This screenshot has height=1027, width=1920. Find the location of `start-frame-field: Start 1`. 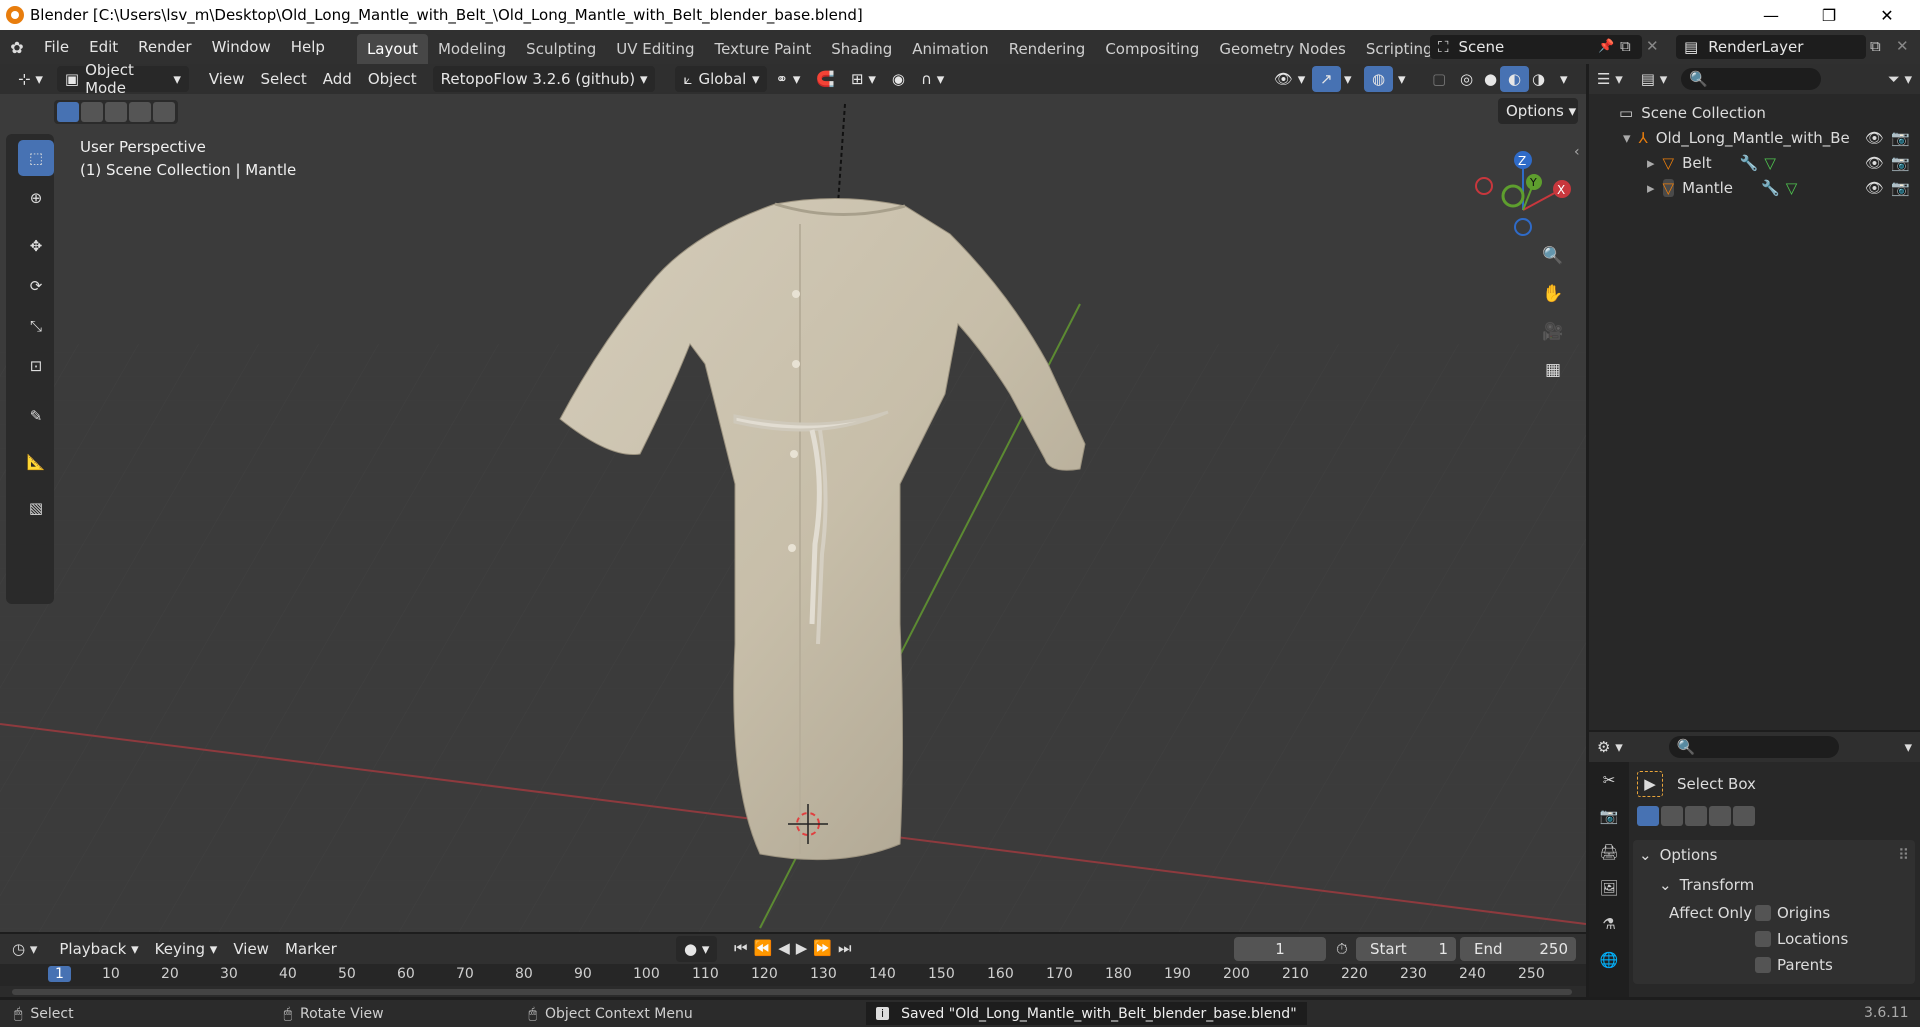

start-frame-field: Start 1 is located at coordinates (1406, 949).